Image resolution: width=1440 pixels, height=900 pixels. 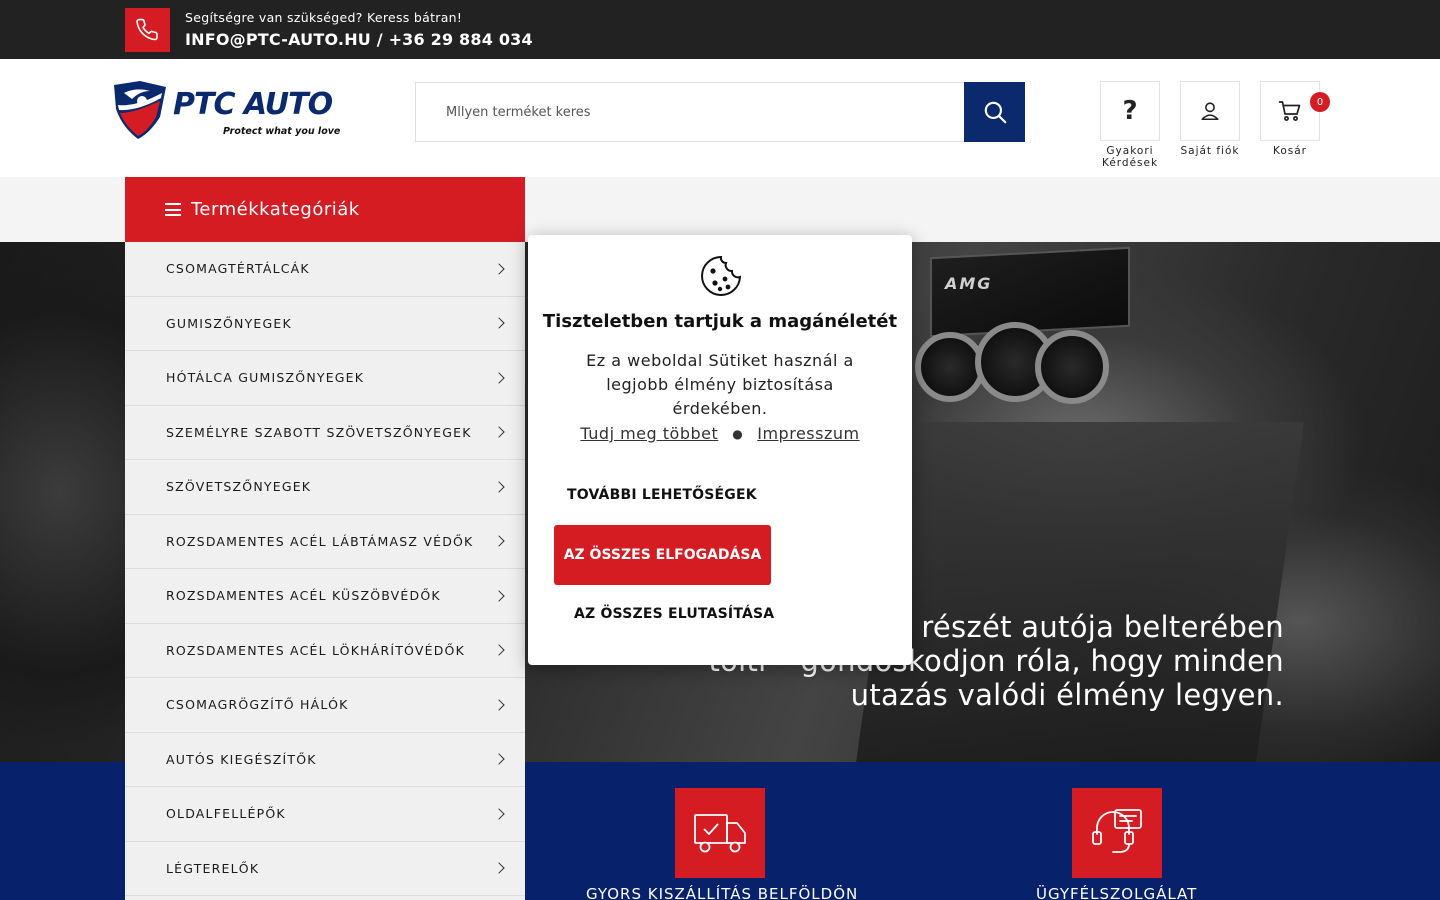 What do you see at coordinates (278, 39) in the screenshot?
I see `contact-email: INFO@PTC-AUTO.HU` at bounding box center [278, 39].